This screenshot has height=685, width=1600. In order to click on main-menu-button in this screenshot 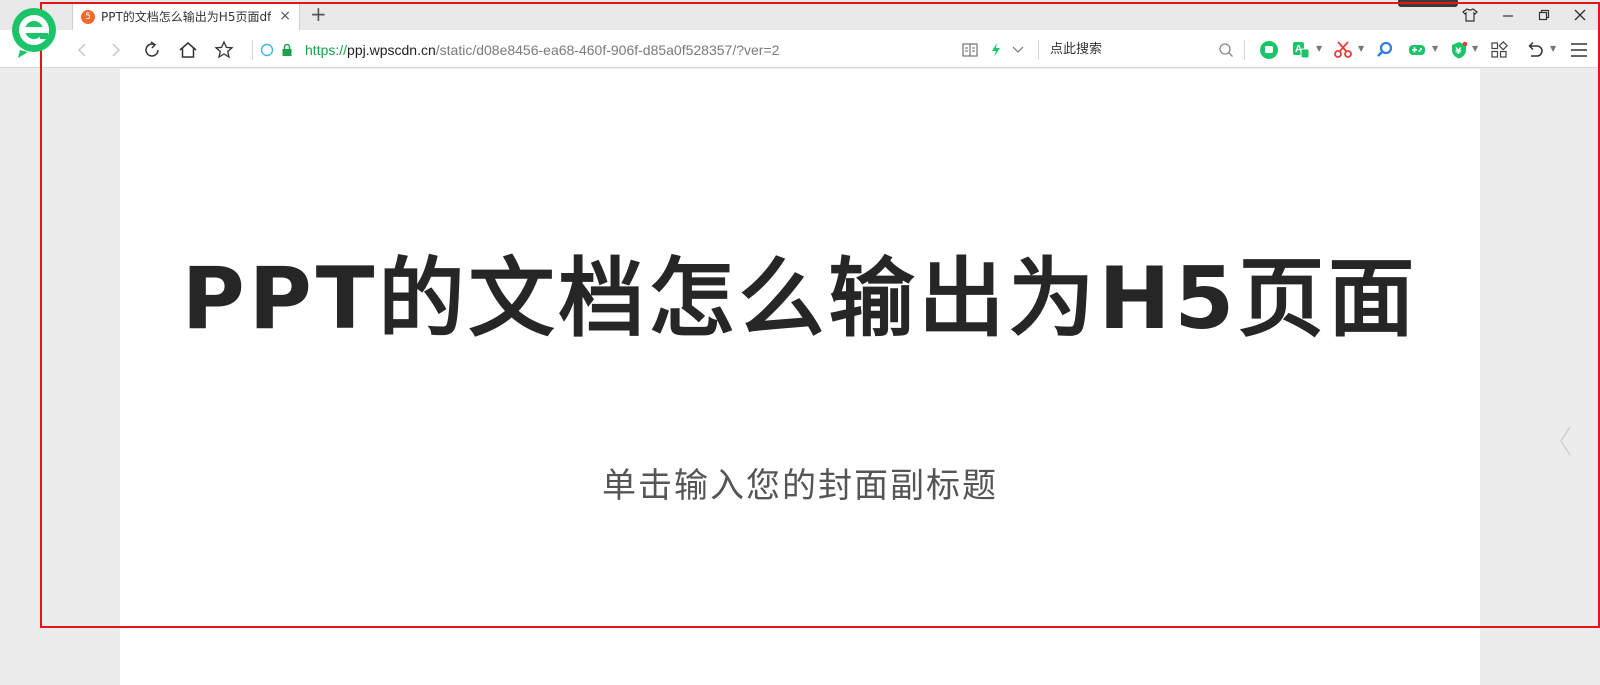, I will do `click(1579, 50)`.